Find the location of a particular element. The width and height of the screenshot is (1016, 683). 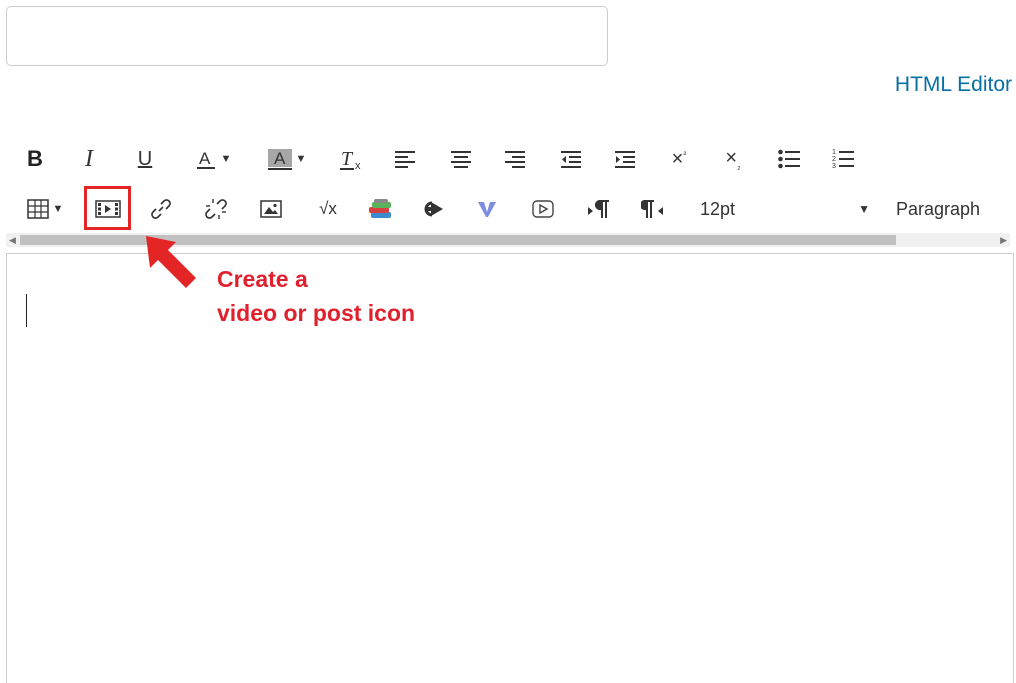

indent-button is located at coordinates (625, 159).